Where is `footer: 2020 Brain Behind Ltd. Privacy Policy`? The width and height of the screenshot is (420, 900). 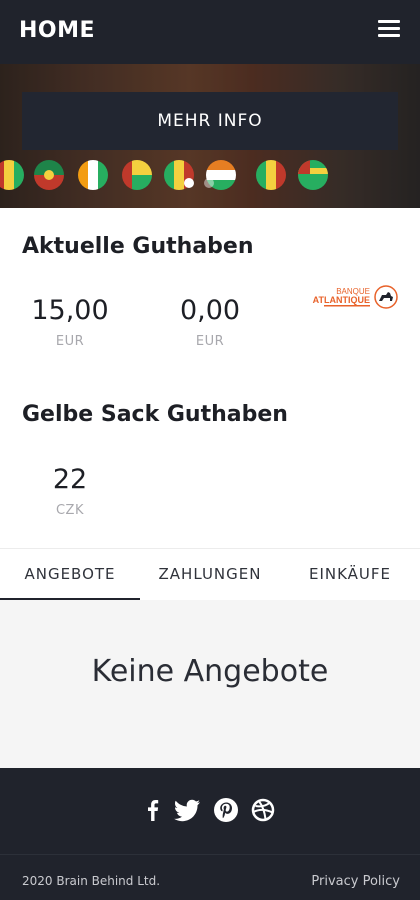
footer: 2020 Brain Behind Ltd. Privacy Policy is located at coordinates (210, 834).